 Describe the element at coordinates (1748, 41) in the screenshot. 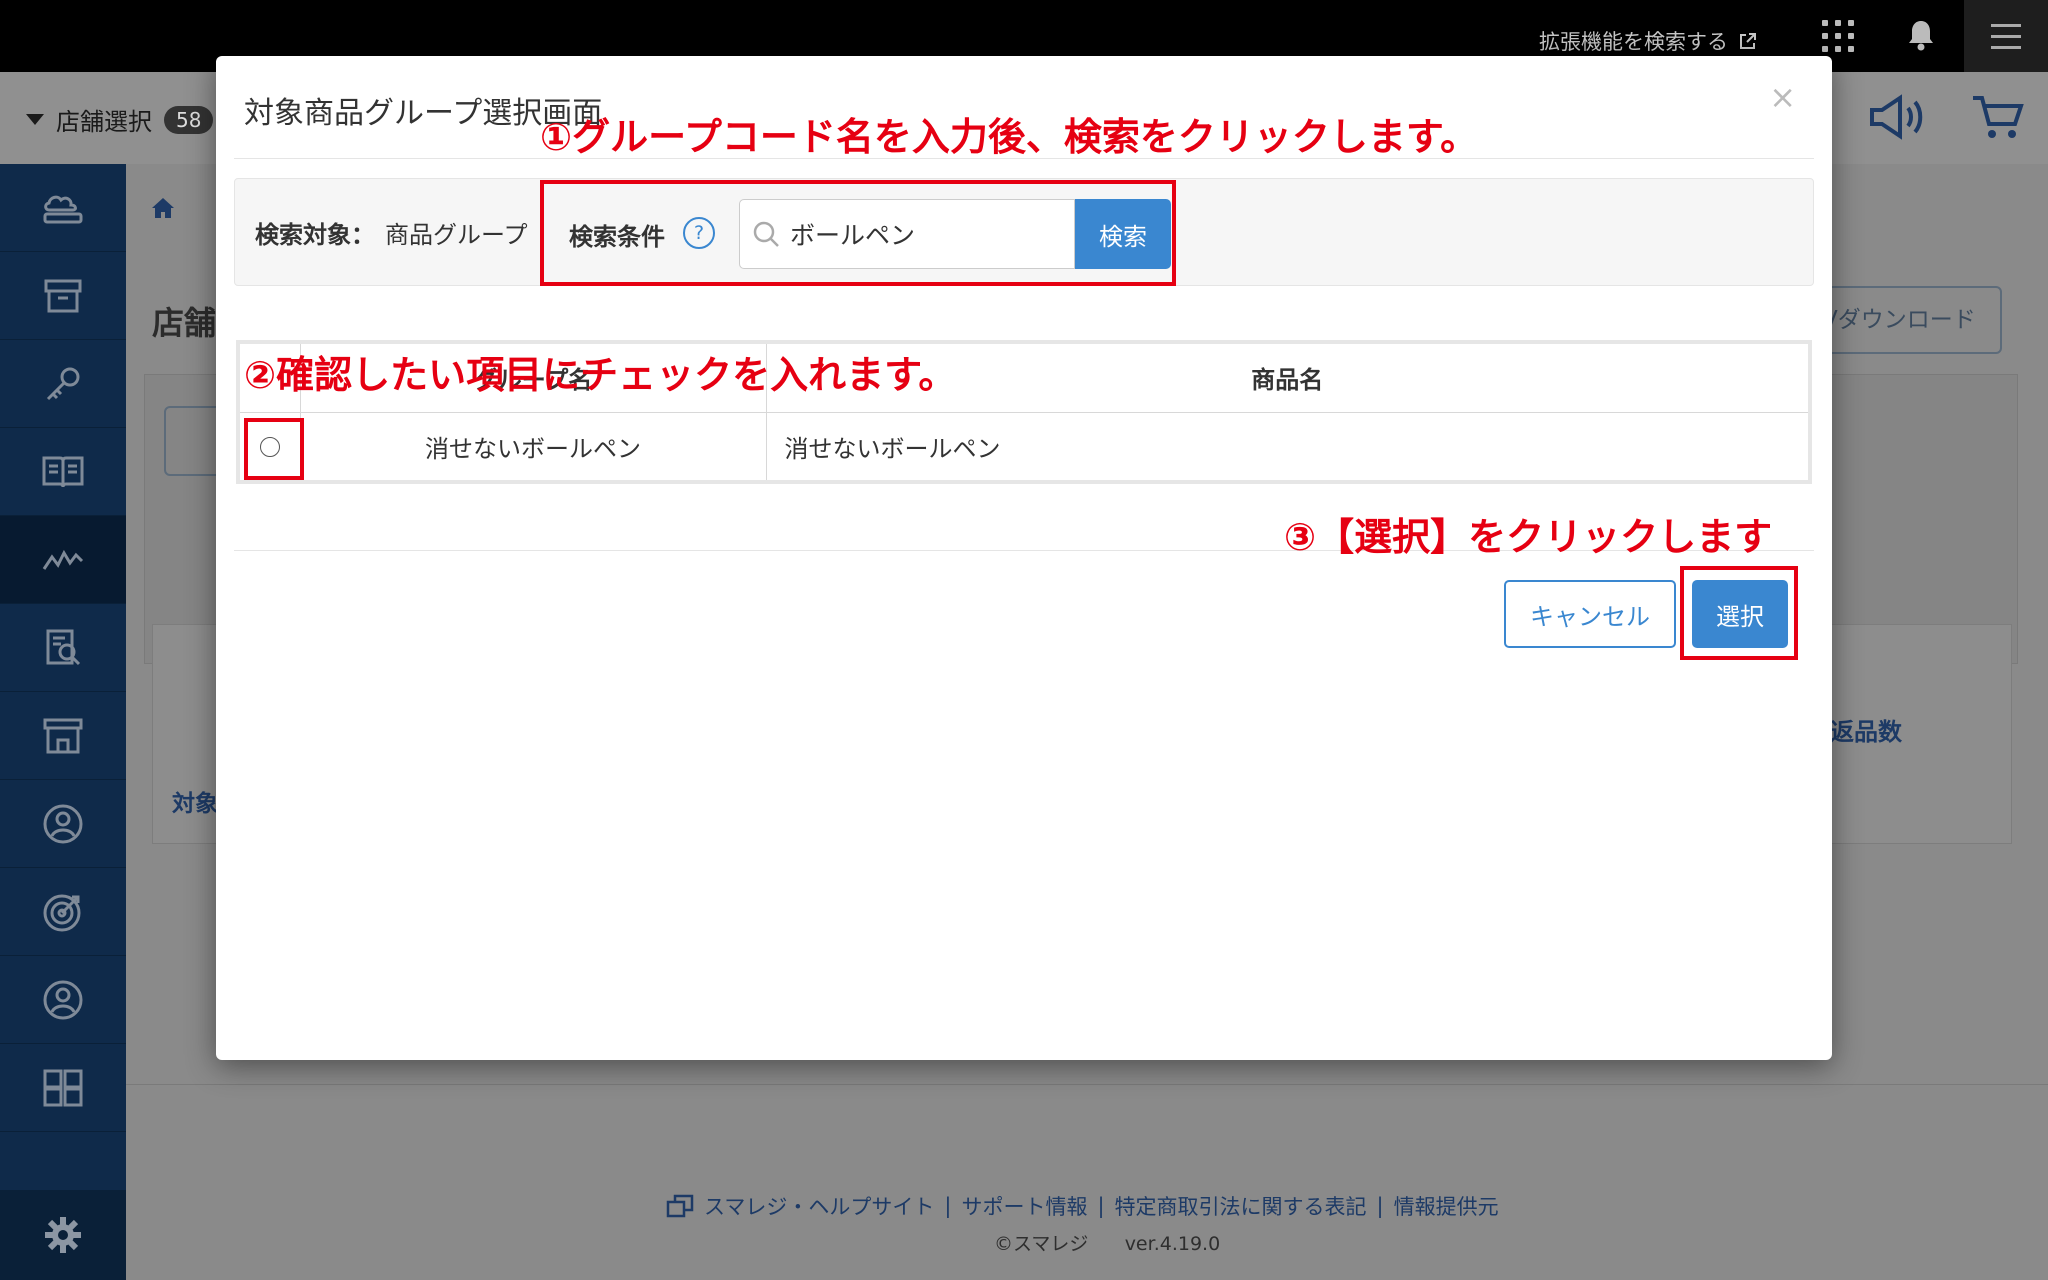

I see `external-link-icon` at that location.